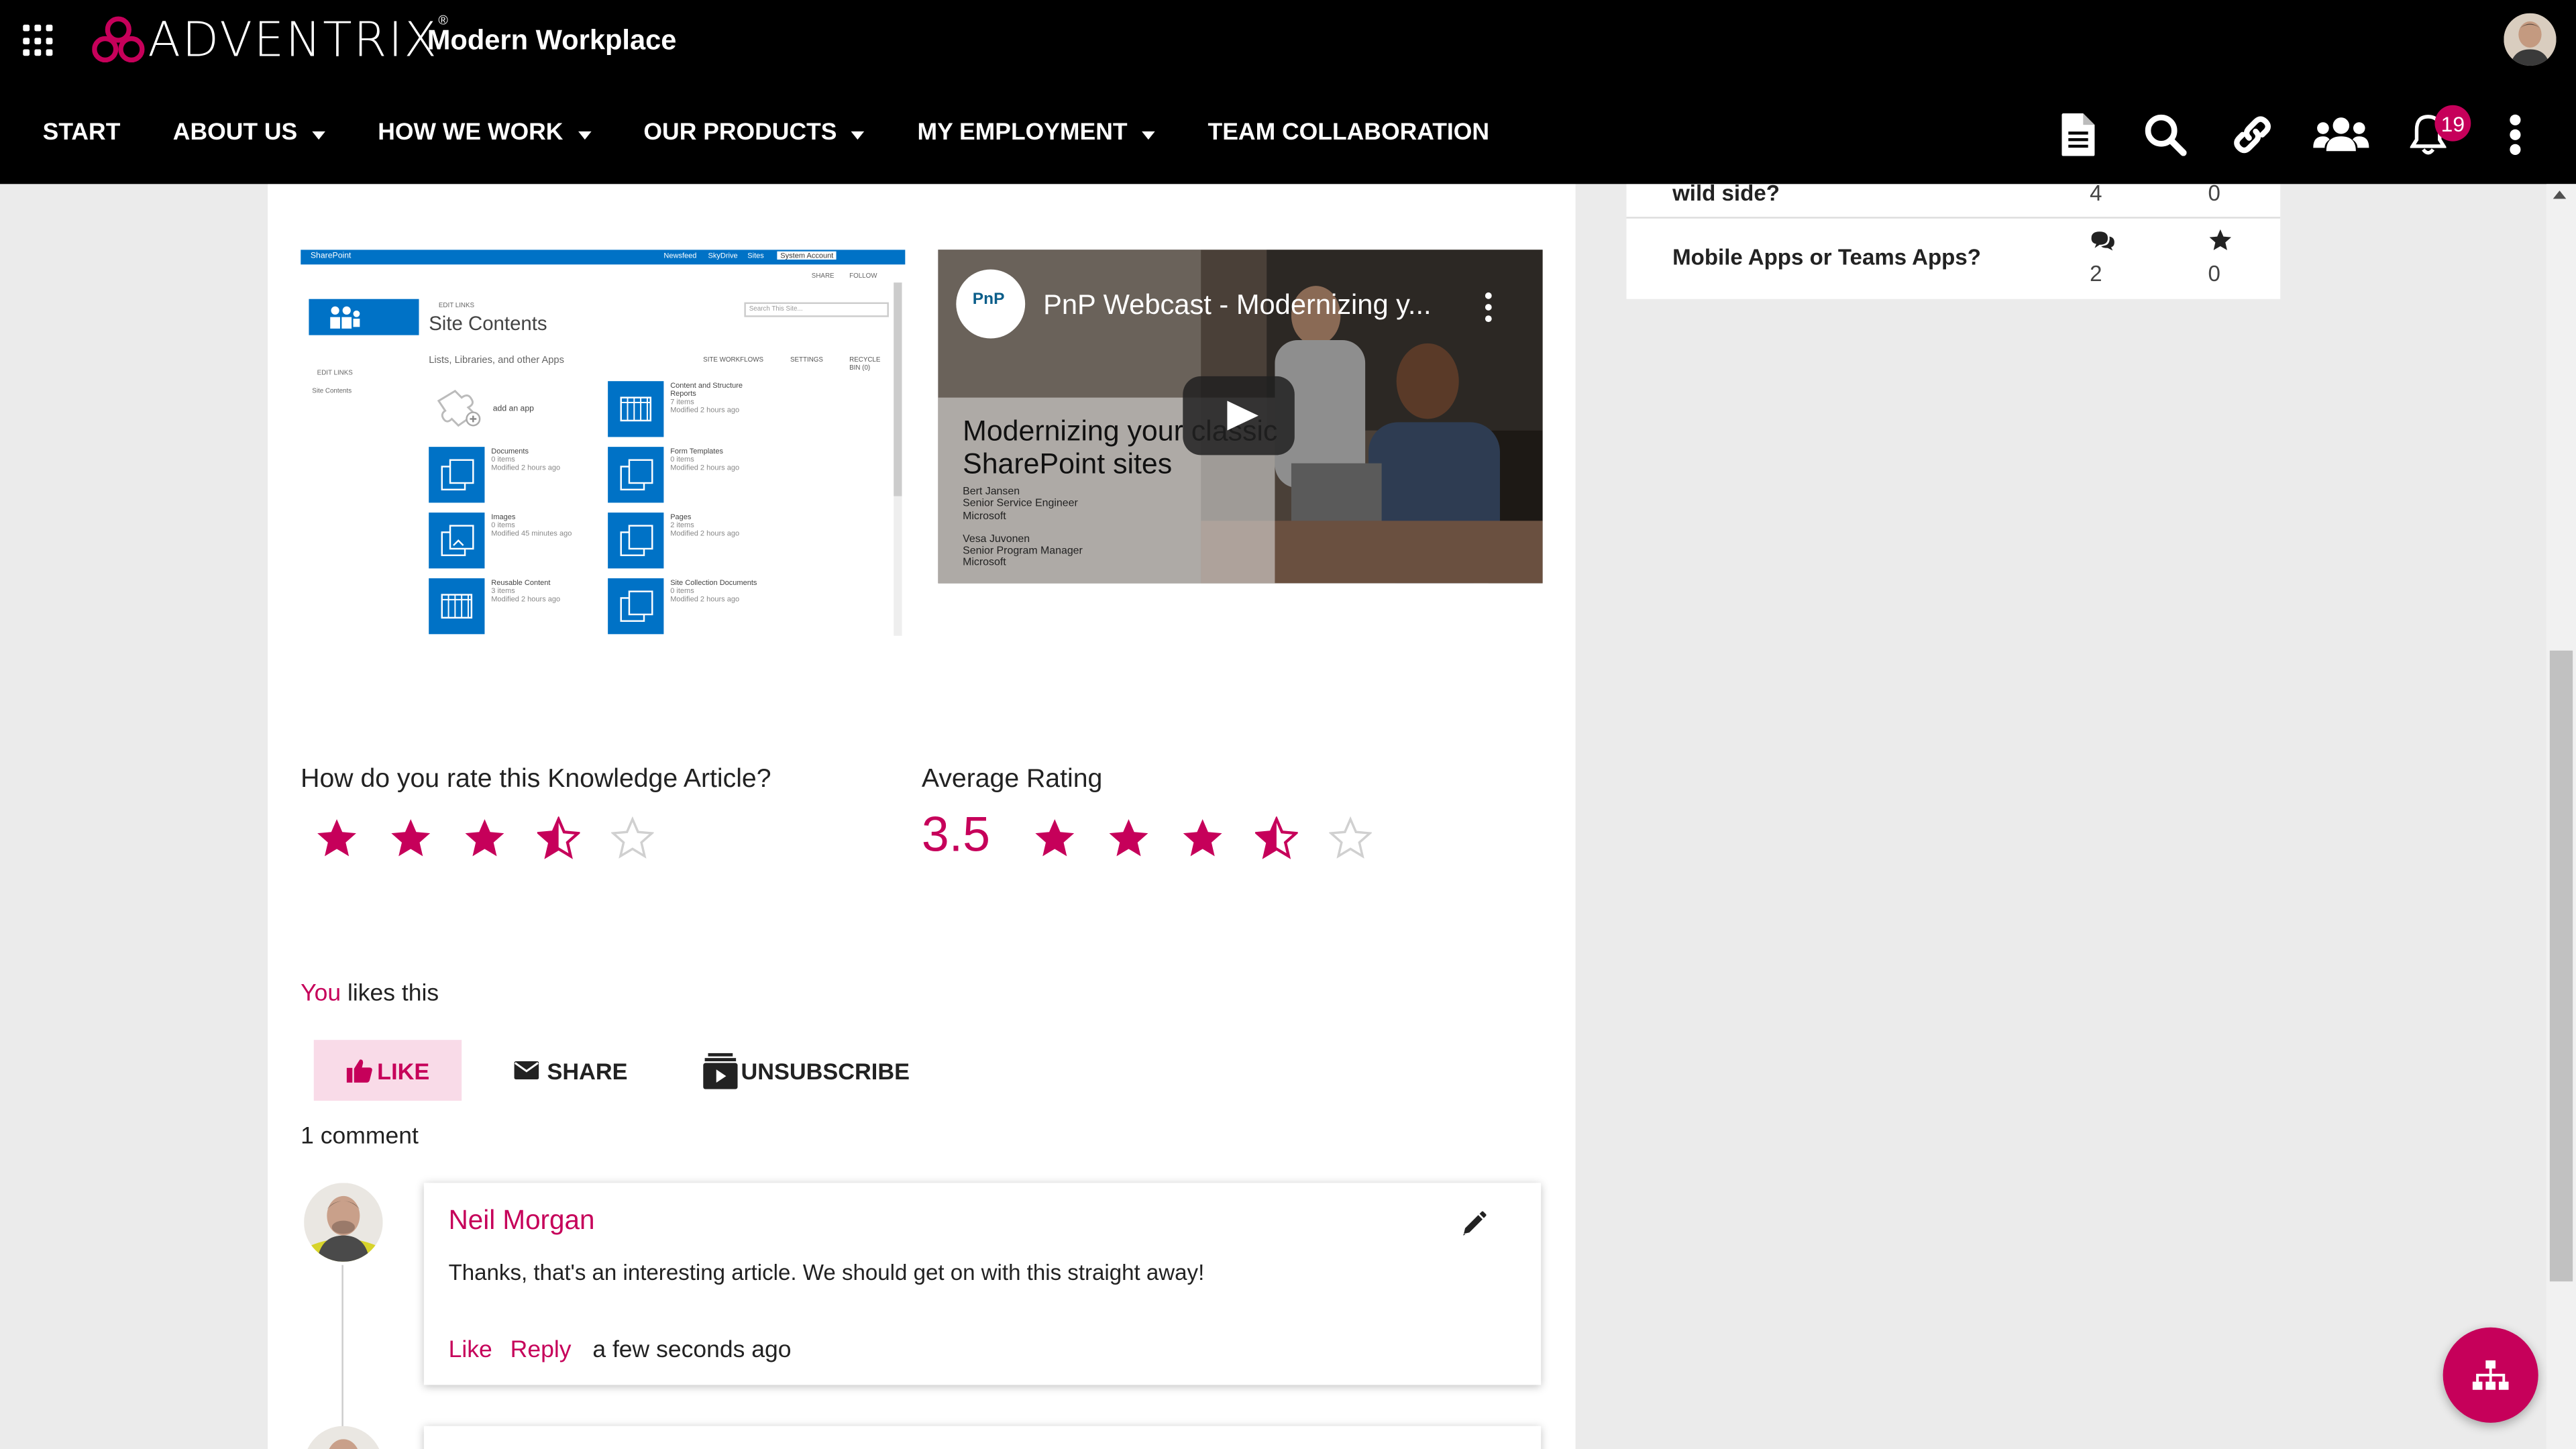  What do you see at coordinates (1953, 218) in the screenshot?
I see `row-divider` at bounding box center [1953, 218].